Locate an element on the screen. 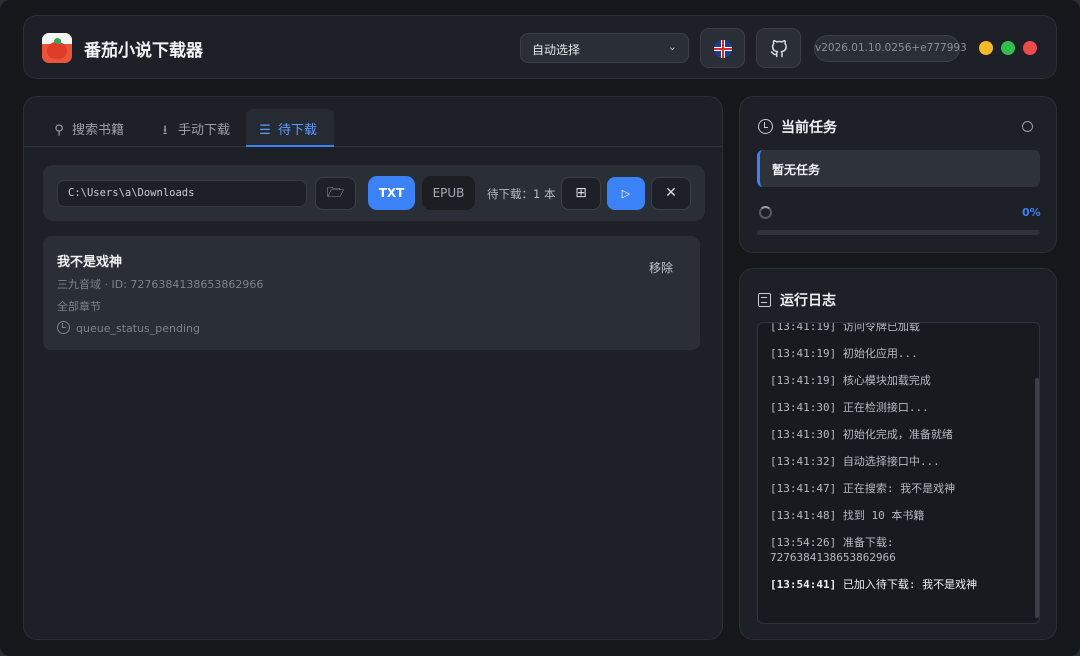 The width and height of the screenshot is (1080, 656). version-badge: v2026.01.10.0256+e777993 is located at coordinates (890, 48).